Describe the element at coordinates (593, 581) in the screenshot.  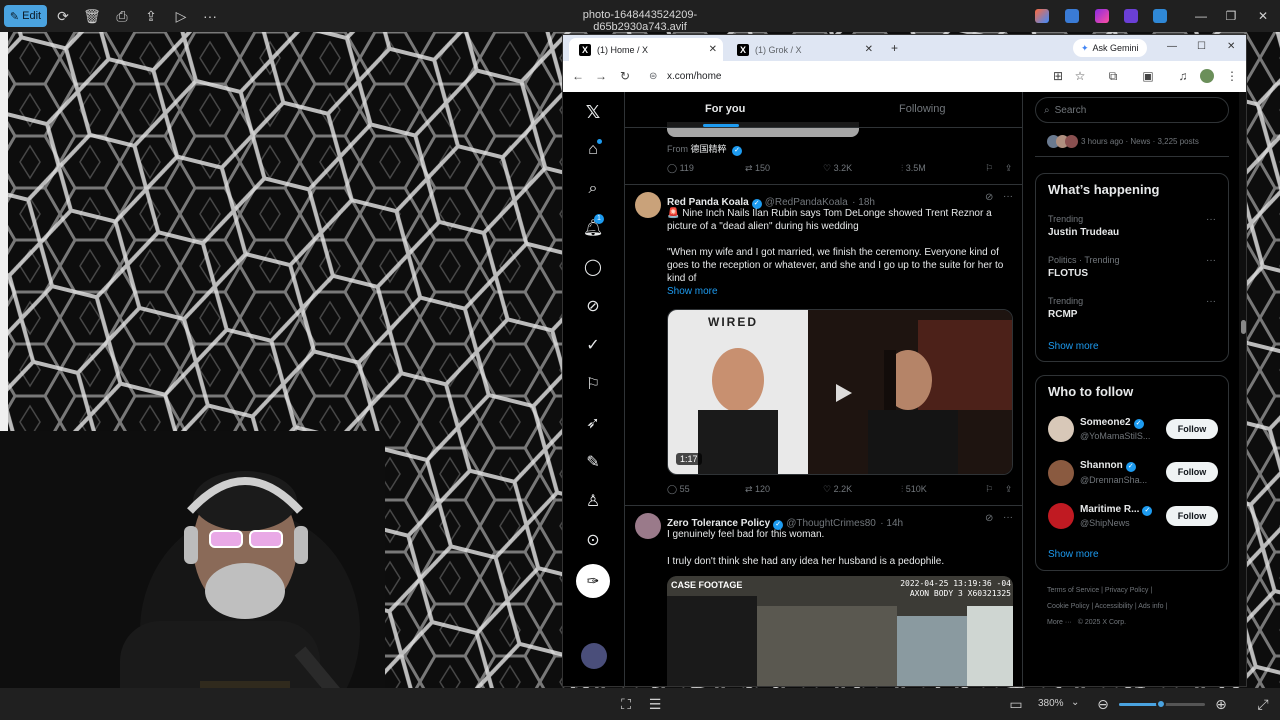
I see `post-button: ✑` at that location.